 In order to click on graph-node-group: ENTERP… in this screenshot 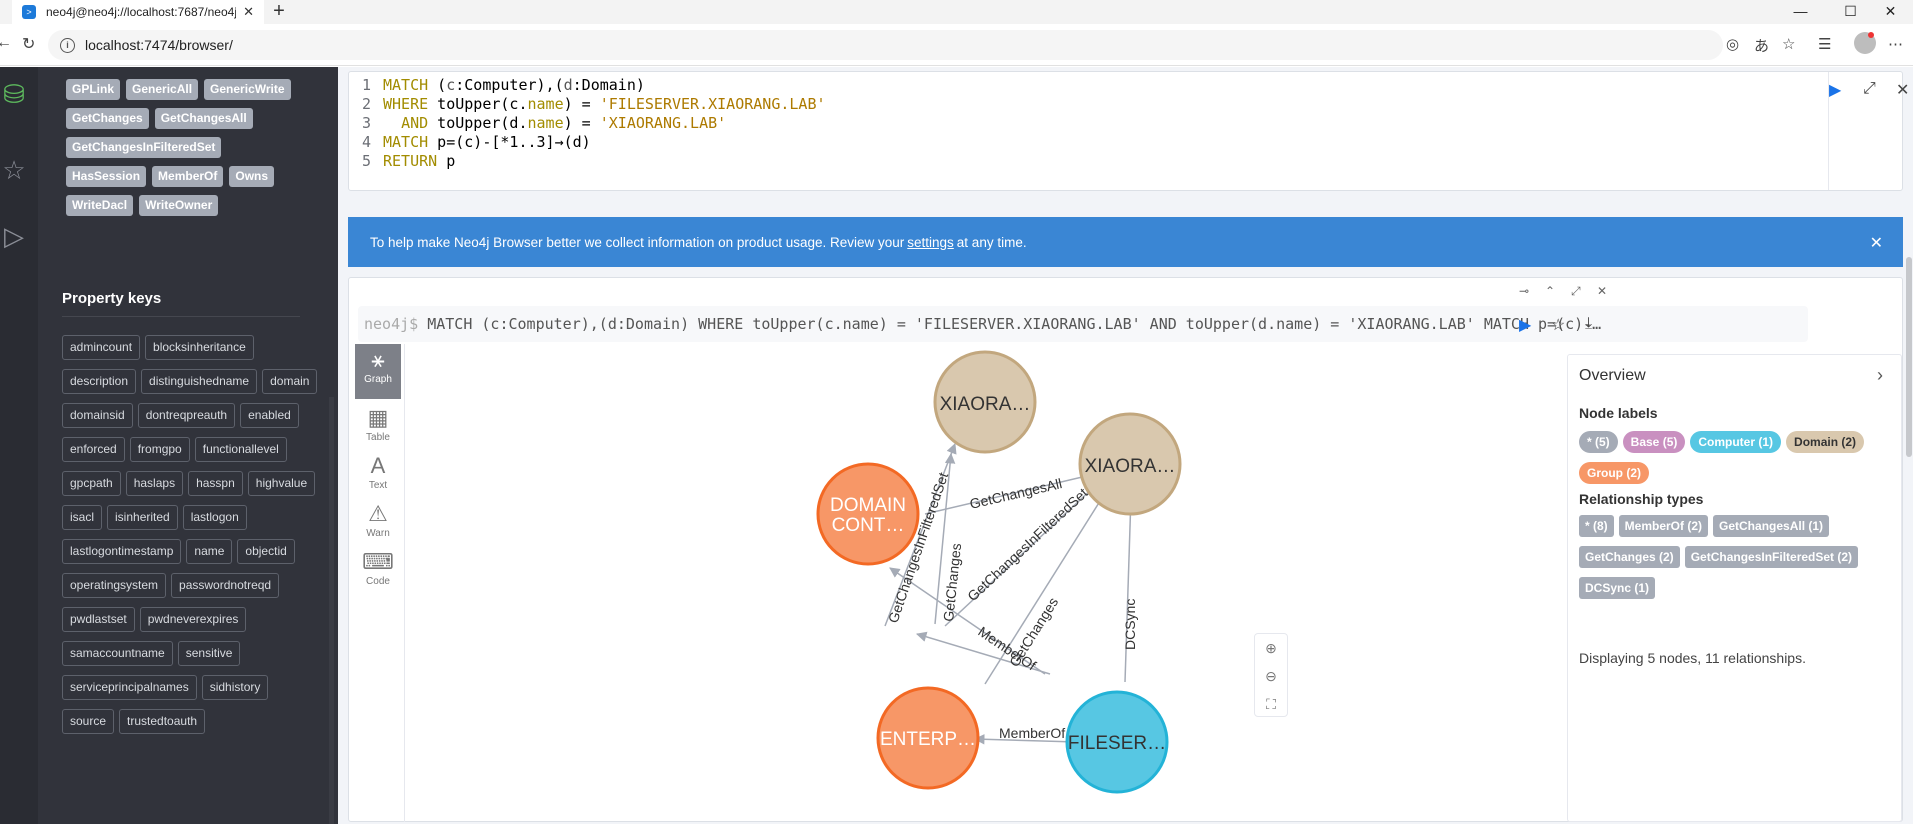, I will do `click(928, 738)`.